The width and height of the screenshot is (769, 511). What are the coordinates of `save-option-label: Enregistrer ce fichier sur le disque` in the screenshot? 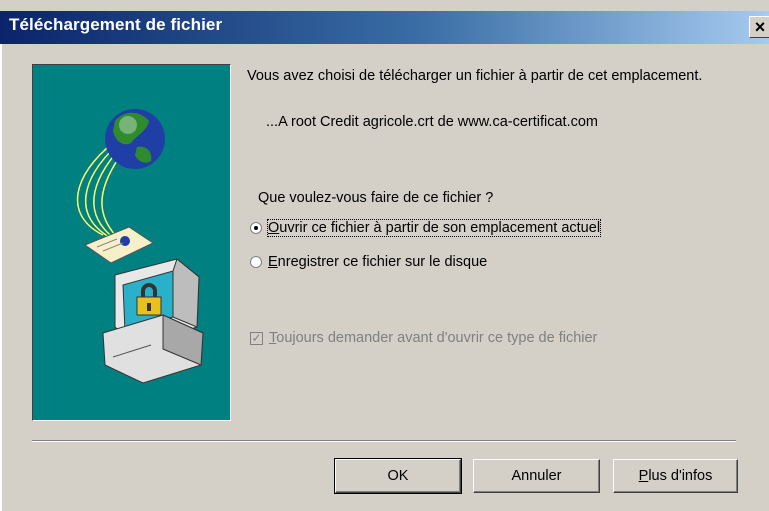 It's located at (378, 262).